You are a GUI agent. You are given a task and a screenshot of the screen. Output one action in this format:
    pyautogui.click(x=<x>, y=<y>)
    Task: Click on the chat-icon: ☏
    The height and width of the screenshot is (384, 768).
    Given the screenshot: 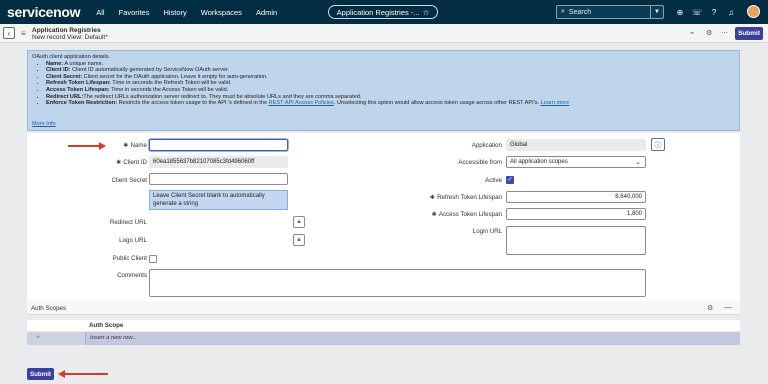 What is the action you would take?
    pyautogui.click(x=697, y=12)
    